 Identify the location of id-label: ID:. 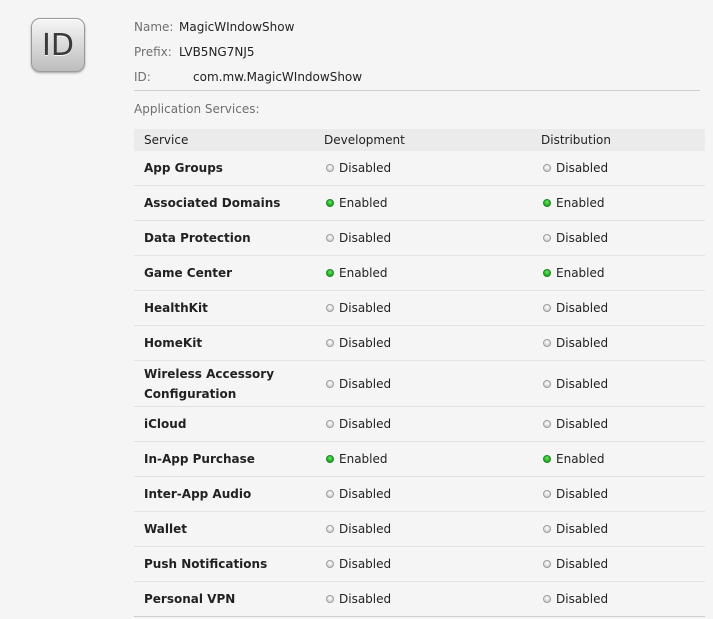
(142, 76).